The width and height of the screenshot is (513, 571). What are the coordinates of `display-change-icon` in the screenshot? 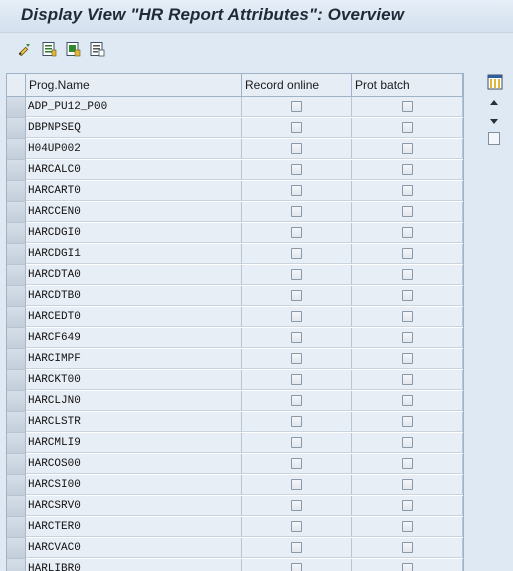 It's located at (25, 49).